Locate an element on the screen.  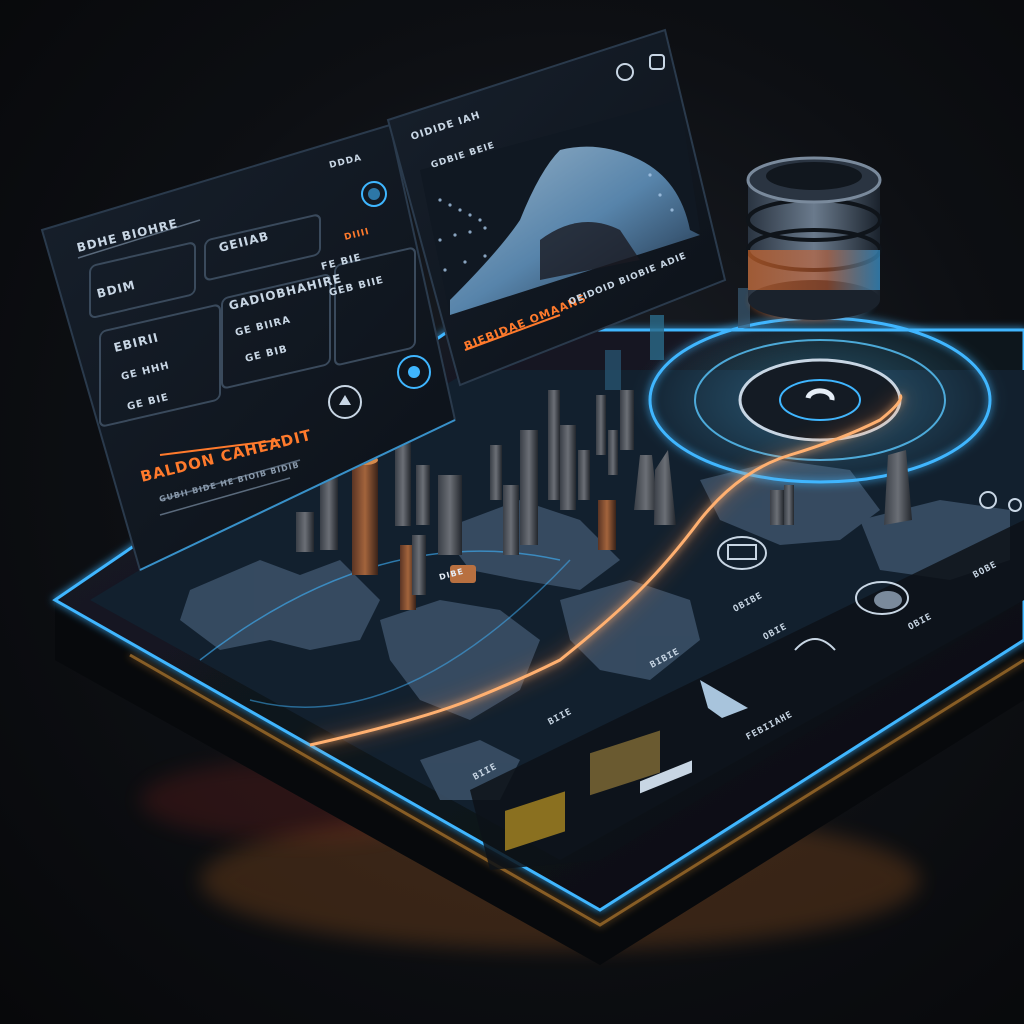
radar-target is located at coordinates (820, 400).